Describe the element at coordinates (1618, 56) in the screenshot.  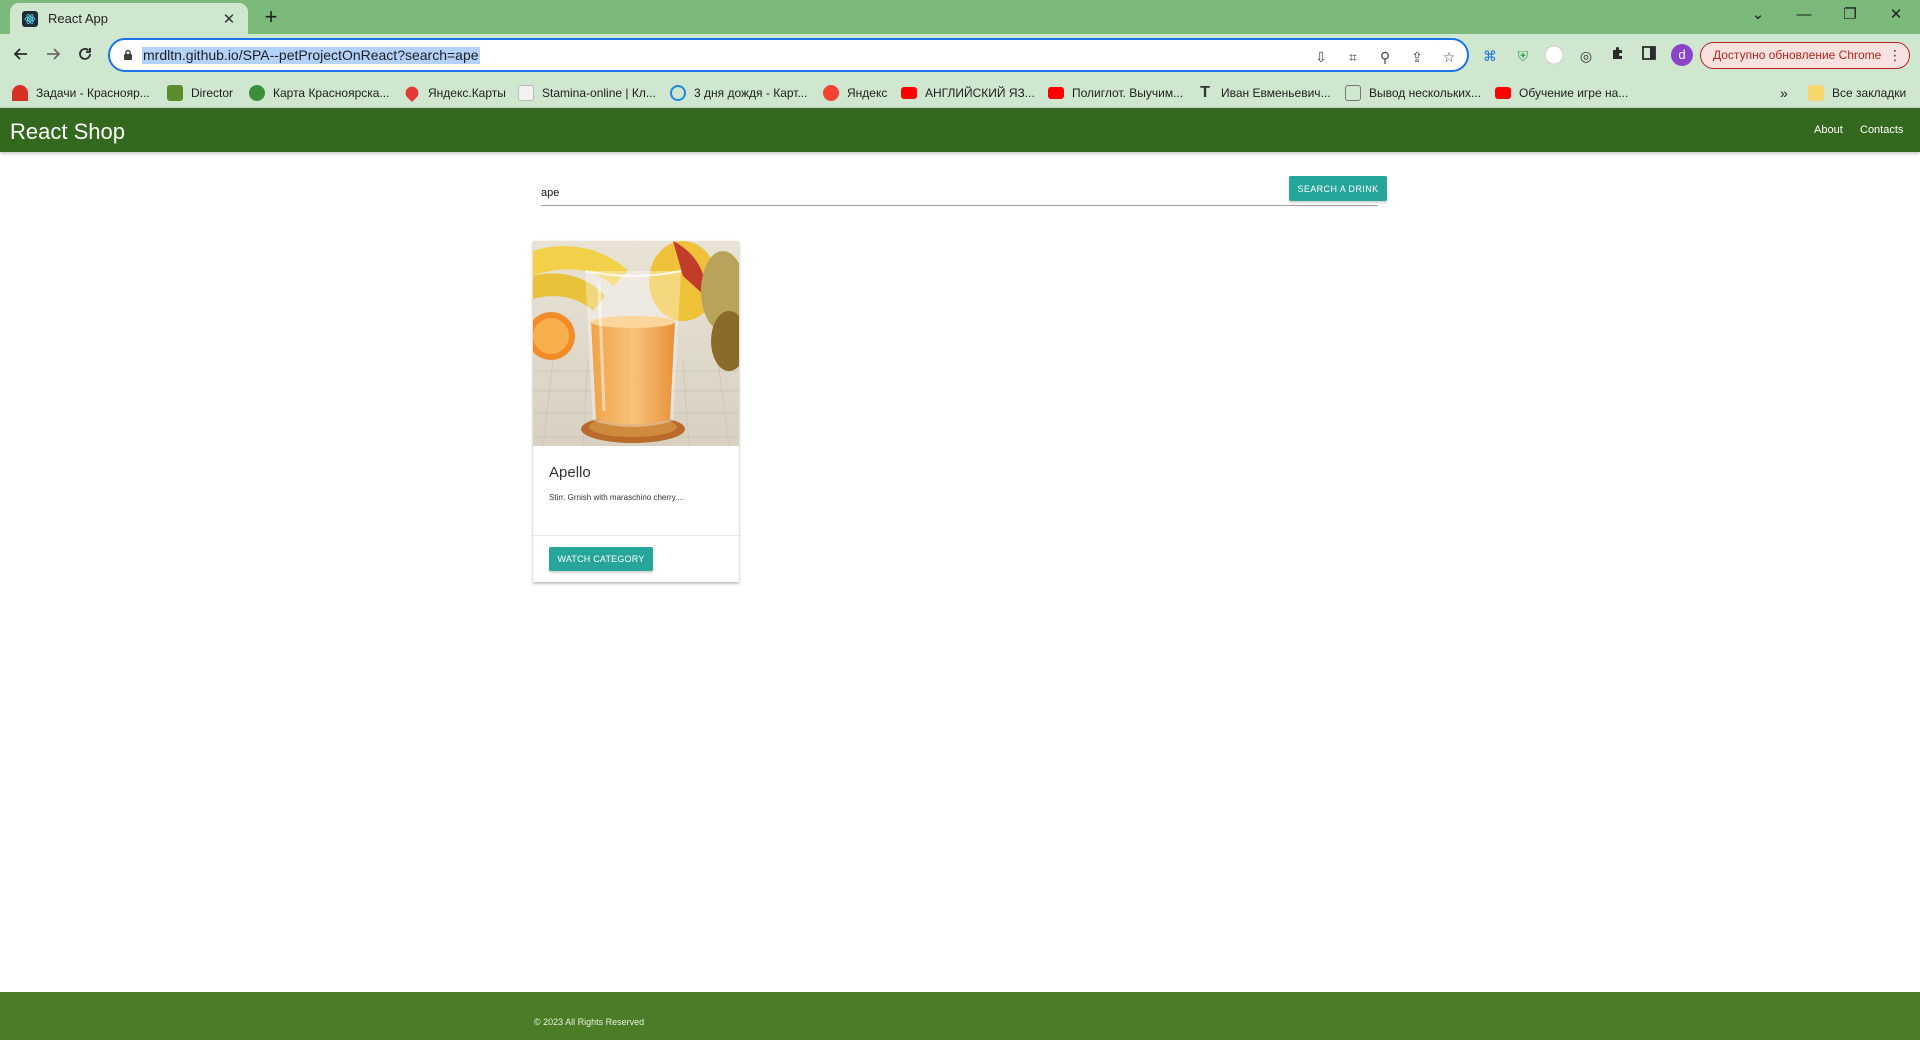
I see `extensions-puzzle-icon` at that location.